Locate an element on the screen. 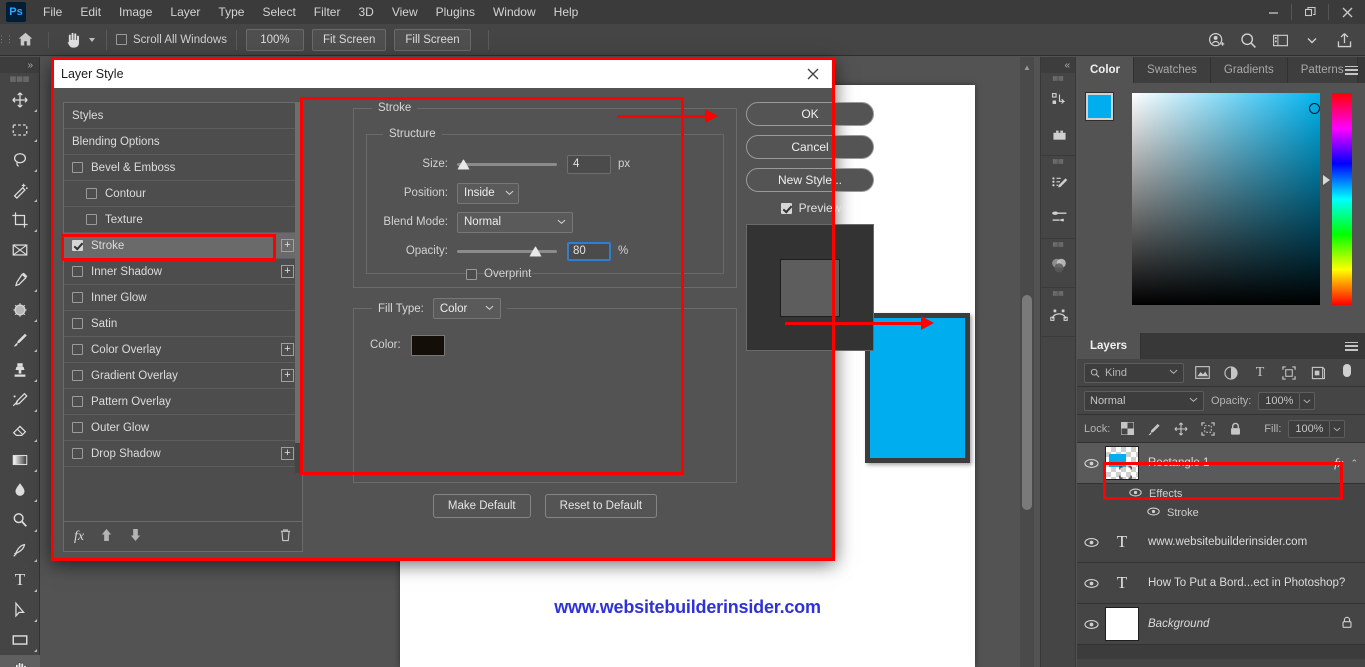 This screenshot has width=1365, height=667. overprint-checkbox: Overprint is located at coordinates (545, 274).